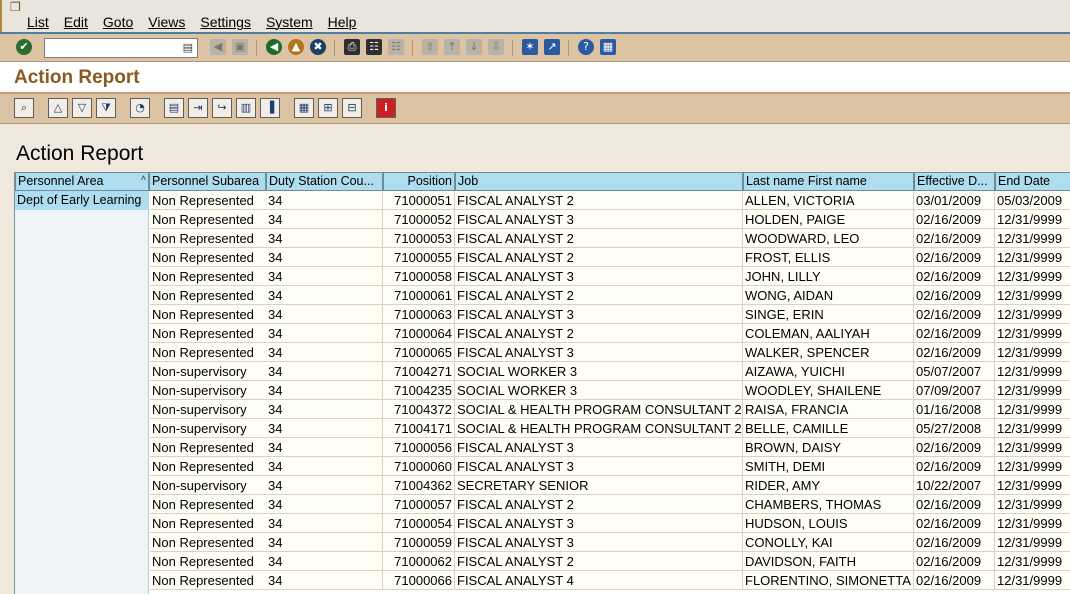 The height and width of the screenshot is (594, 1070). What do you see at coordinates (1032, 181) in the screenshot?
I see `column-header-end-date: End Date` at bounding box center [1032, 181].